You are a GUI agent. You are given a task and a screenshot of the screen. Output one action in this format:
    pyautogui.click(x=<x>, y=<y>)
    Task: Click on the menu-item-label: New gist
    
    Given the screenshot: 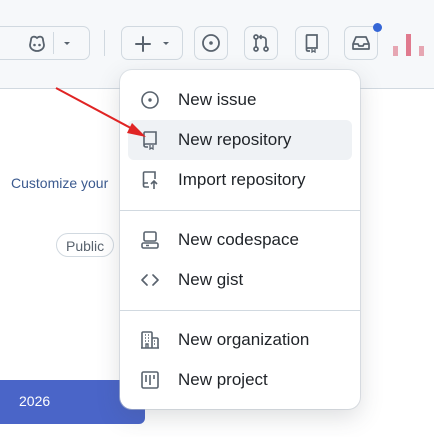 What is the action you would take?
    pyautogui.click(x=211, y=279)
    